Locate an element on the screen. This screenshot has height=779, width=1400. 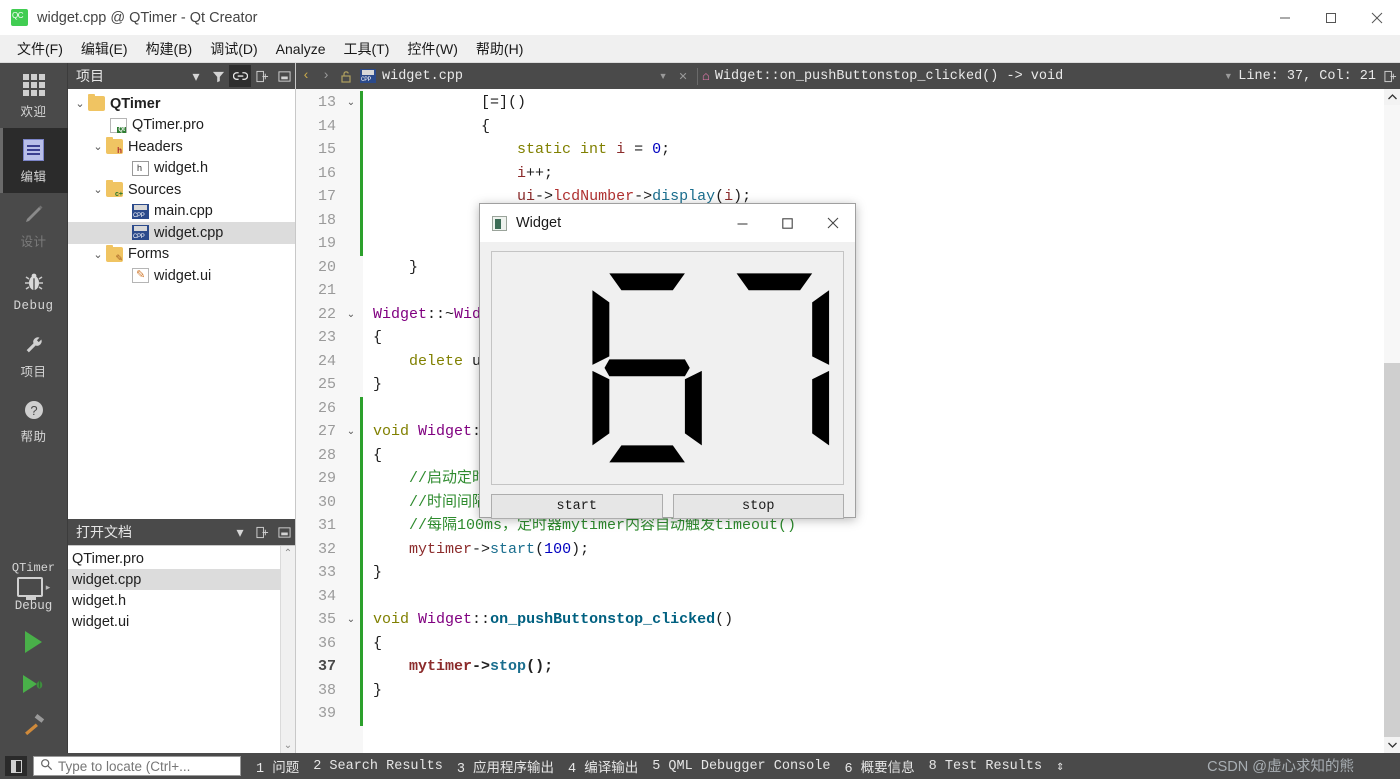
menu-build: 构建(B) is located at coordinates (169, 49).